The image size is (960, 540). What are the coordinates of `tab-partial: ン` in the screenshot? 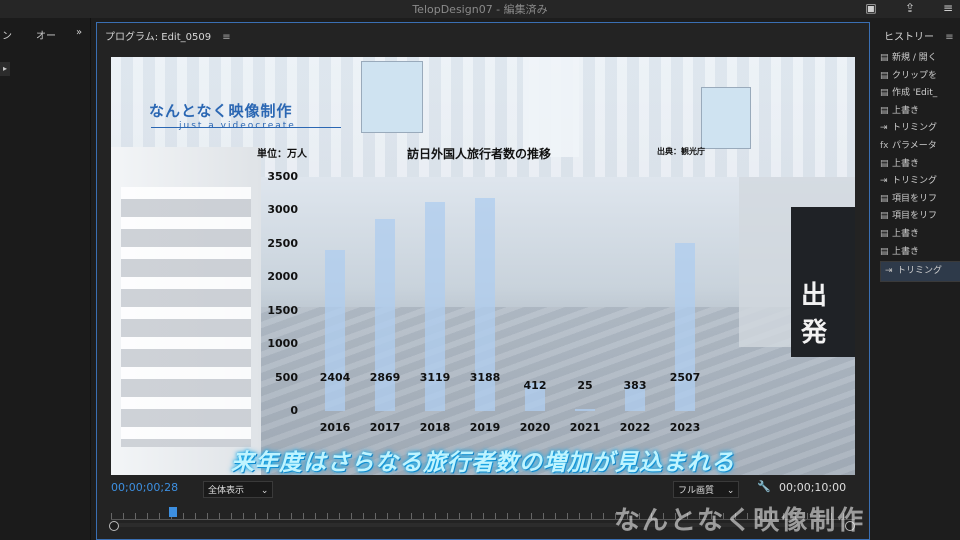 It's located at (7, 34).